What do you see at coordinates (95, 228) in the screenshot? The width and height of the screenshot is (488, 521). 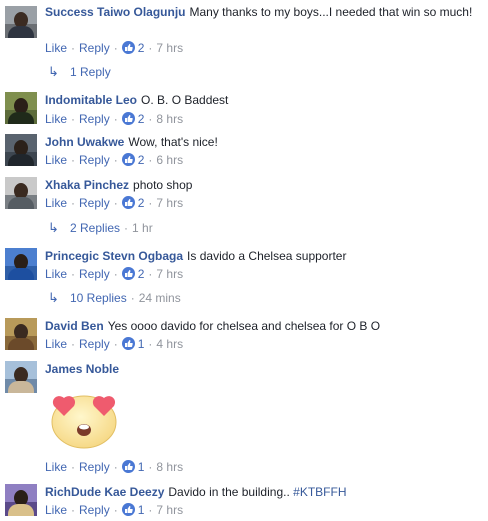 I see `replies-count: 2 Replies` at bounding box center [95, 228].